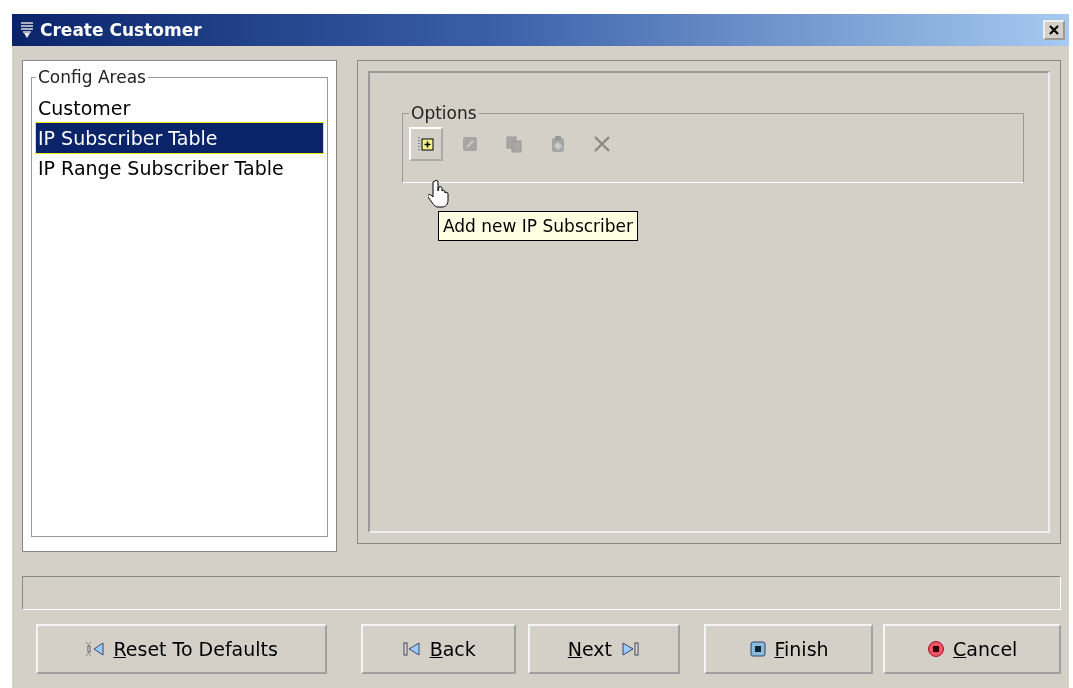  I want to click on finish-button: Finish, so click(788, 649).